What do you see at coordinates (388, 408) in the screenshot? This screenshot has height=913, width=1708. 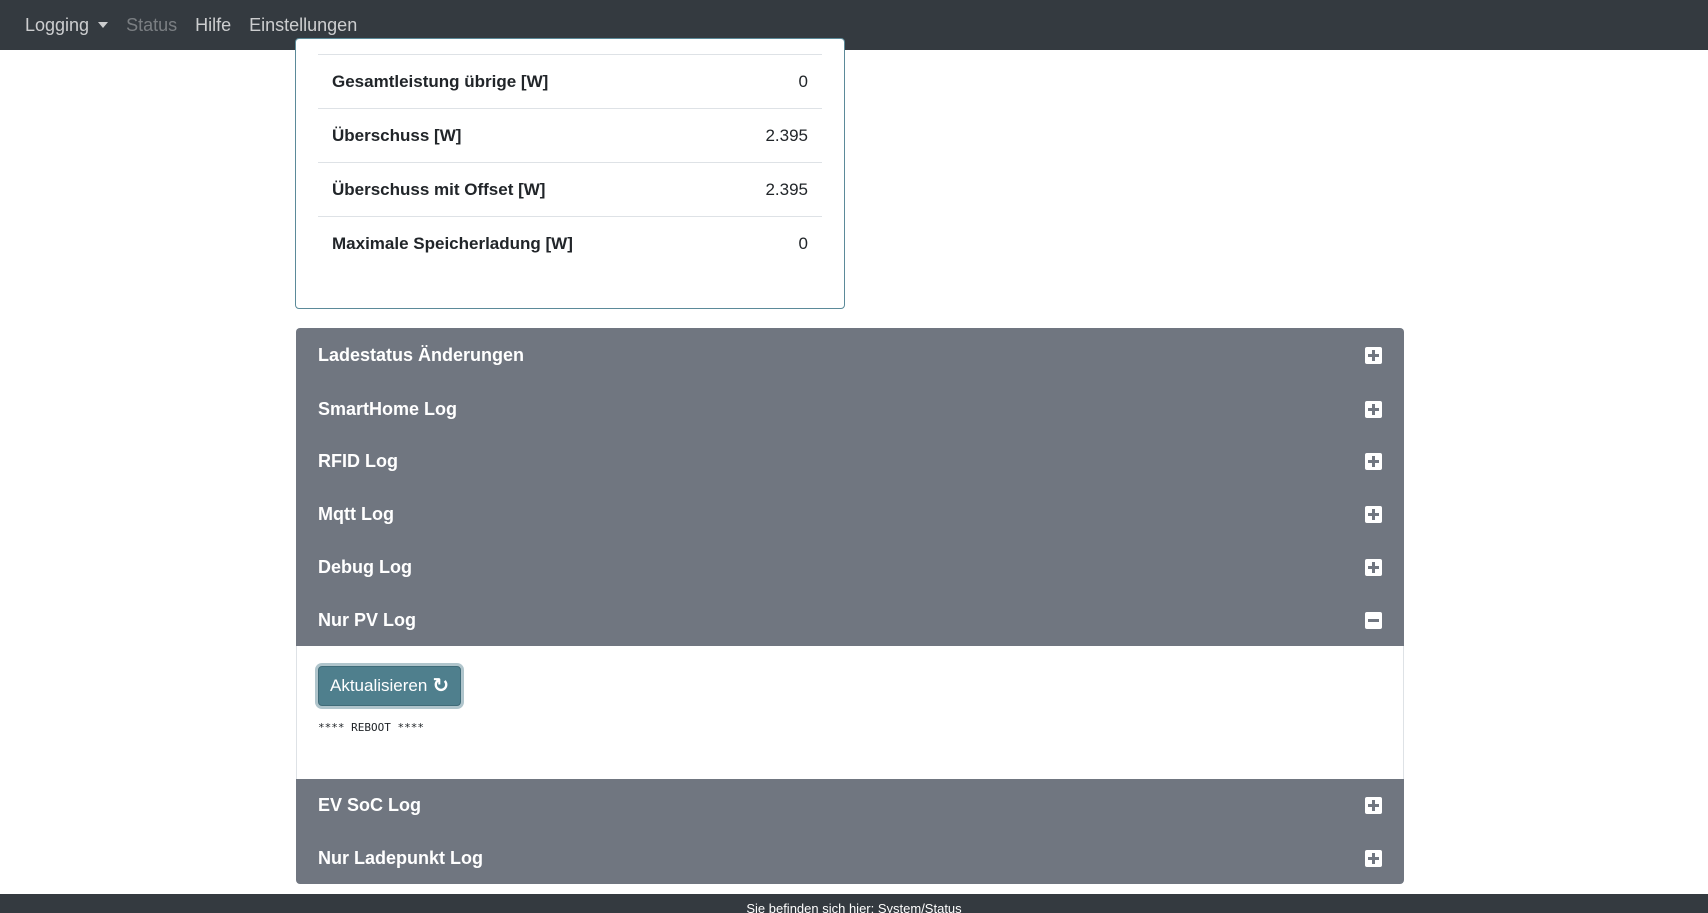 I see `accordion-title: SmartHome Log` at bounding box center [388, 408].